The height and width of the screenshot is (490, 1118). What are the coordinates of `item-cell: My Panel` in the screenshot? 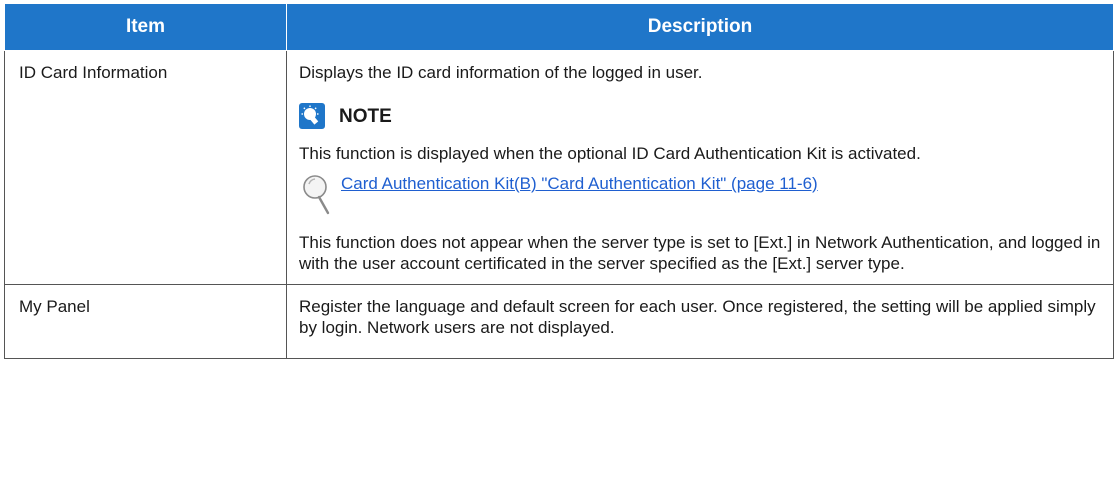 It's located at (145, 321).